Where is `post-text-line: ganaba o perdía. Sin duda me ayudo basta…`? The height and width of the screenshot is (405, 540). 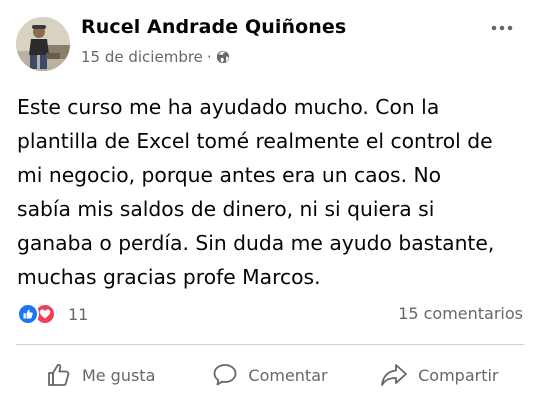
post-text-line: ganaba o perdía. Sin duda me ayudo basta… is located at coordinates (256, 243).